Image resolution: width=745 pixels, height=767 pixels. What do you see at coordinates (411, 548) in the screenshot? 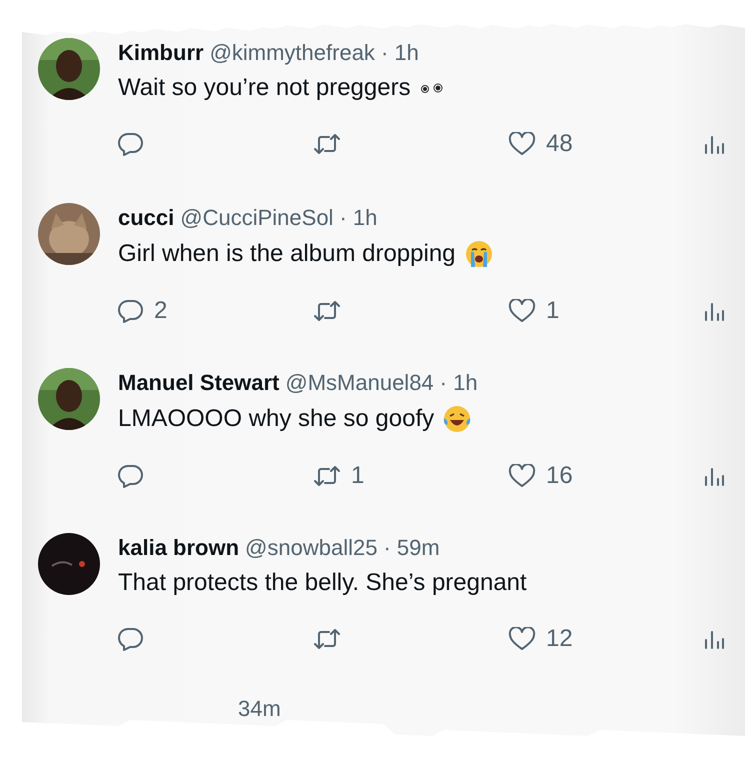
I see `post-time: · 59m` at bounding box center [411, 548].